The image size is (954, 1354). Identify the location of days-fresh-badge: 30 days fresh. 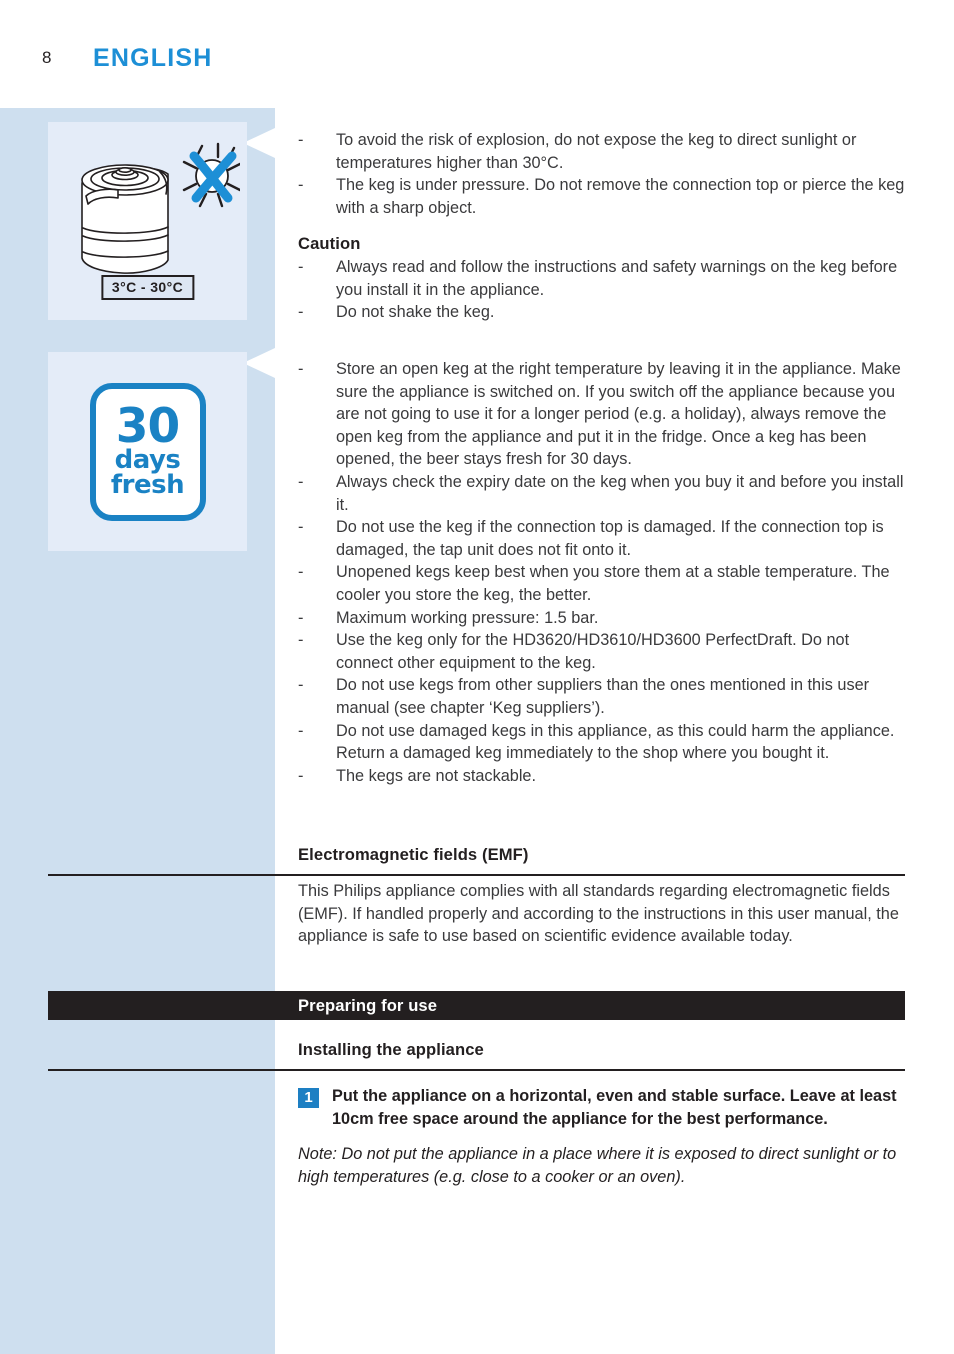
(147, 451).